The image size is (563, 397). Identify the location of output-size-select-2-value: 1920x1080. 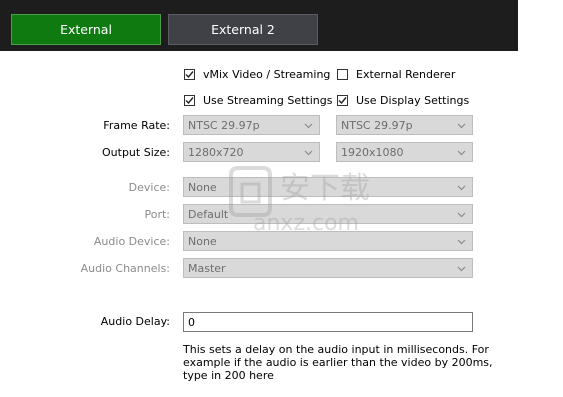
(372, 152).